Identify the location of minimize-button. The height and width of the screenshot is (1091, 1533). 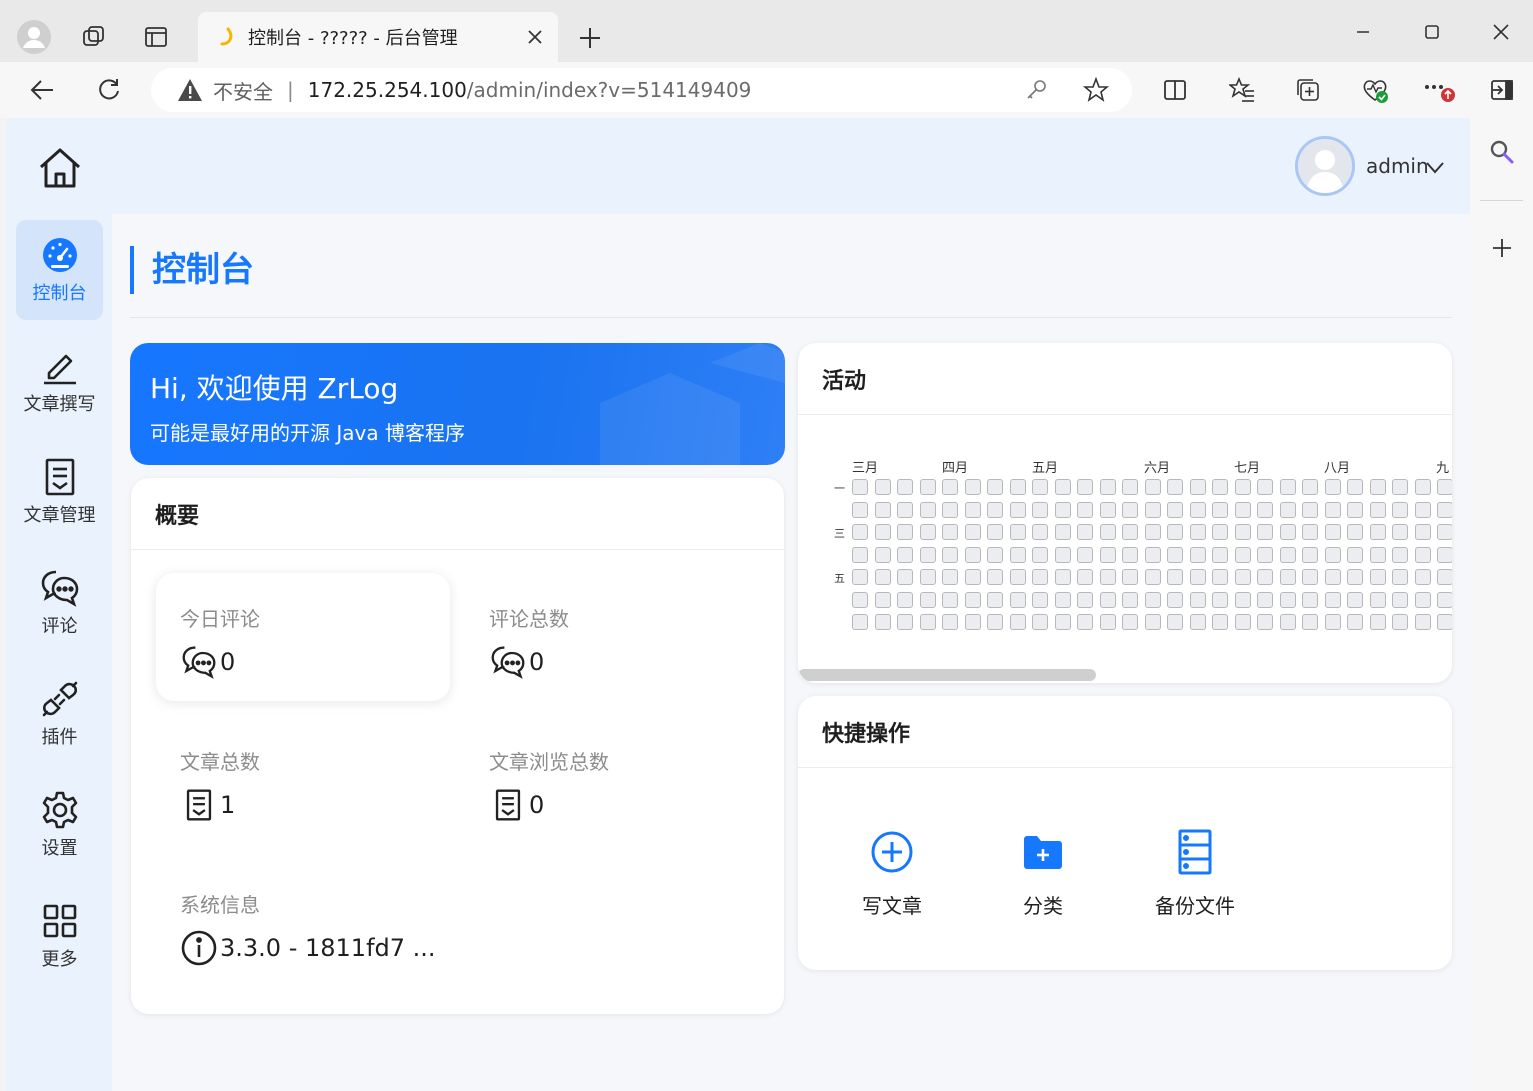
(1363, 32).